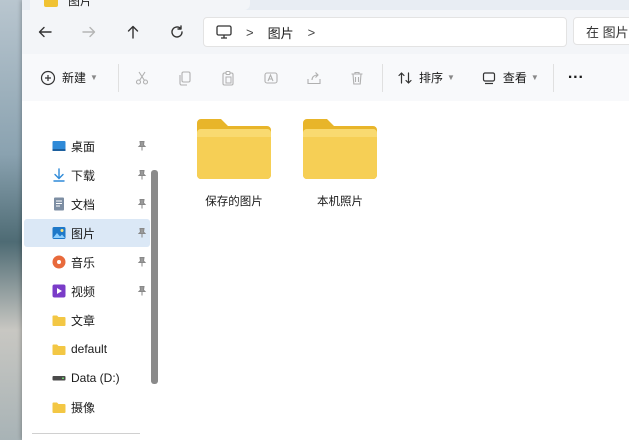 The width and height of the screenshot is (629, 440). I want to click on desktop-icon, so click(59, 146).